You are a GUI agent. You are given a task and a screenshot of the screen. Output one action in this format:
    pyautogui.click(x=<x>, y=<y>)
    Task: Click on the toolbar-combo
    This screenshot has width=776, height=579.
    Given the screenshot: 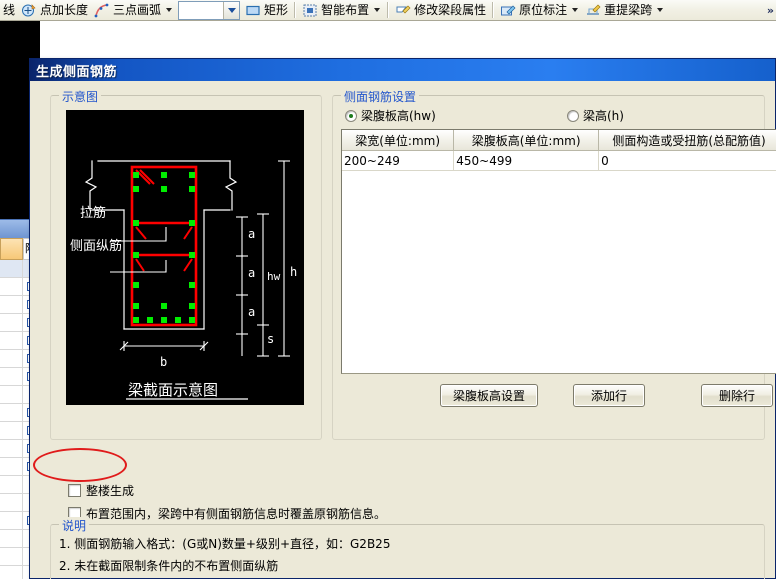 What is the action you would take?
    pyautogui.click(x=209, y=10)
    